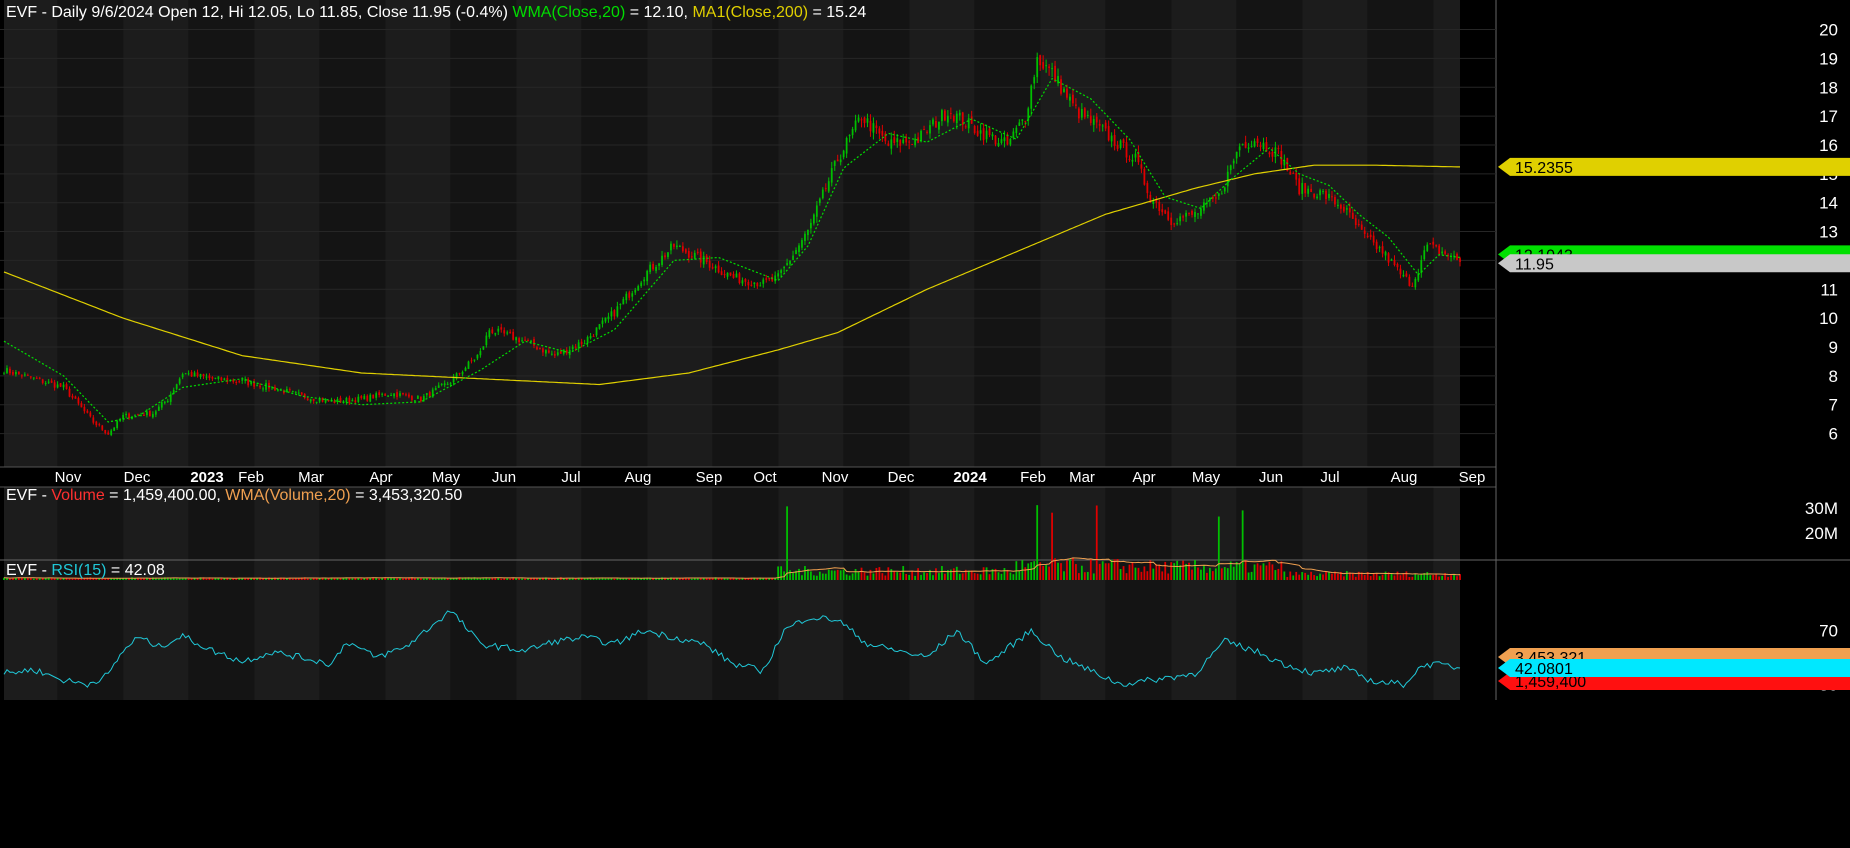 The height and width of the screenshot is (848, 1850). What do you see at coordinates (970, 477) in the screenshot?
I see `time-axis-label: 2024` at bounding box center [970, 477].